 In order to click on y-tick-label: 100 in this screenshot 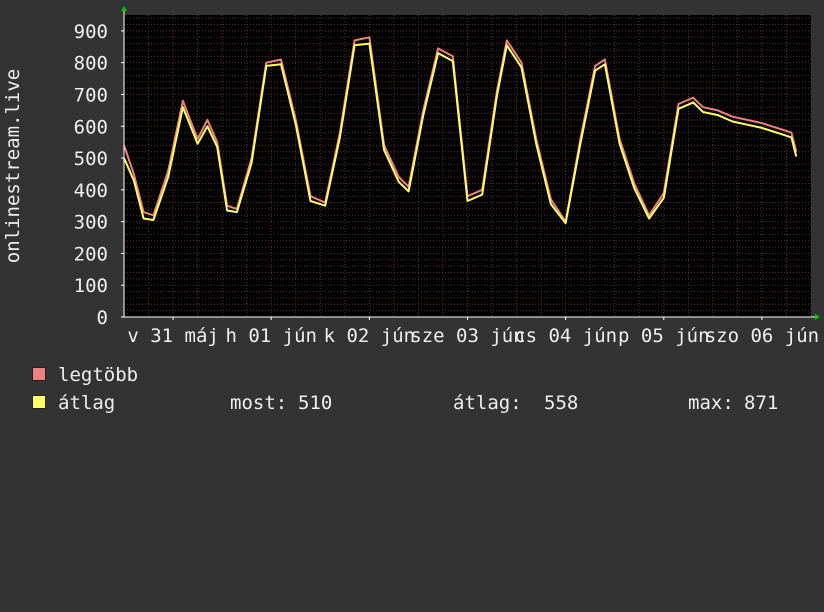, I will do `click(91, 286)`.